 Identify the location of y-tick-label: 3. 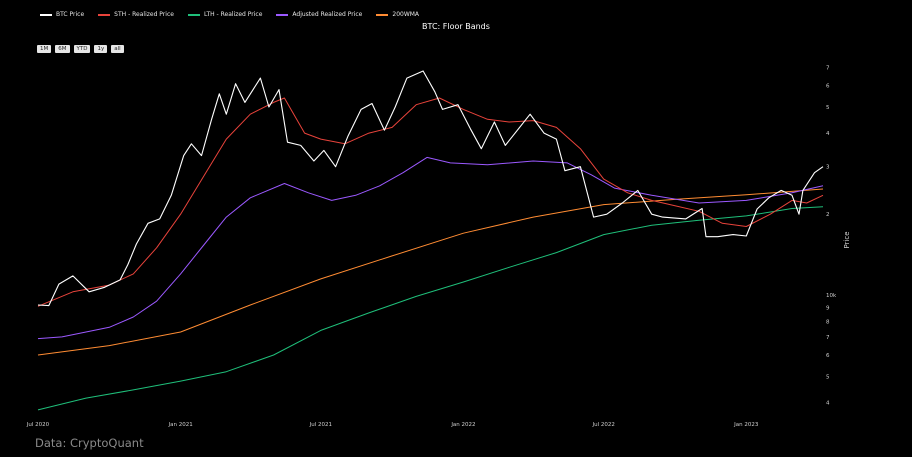
(828, 168).